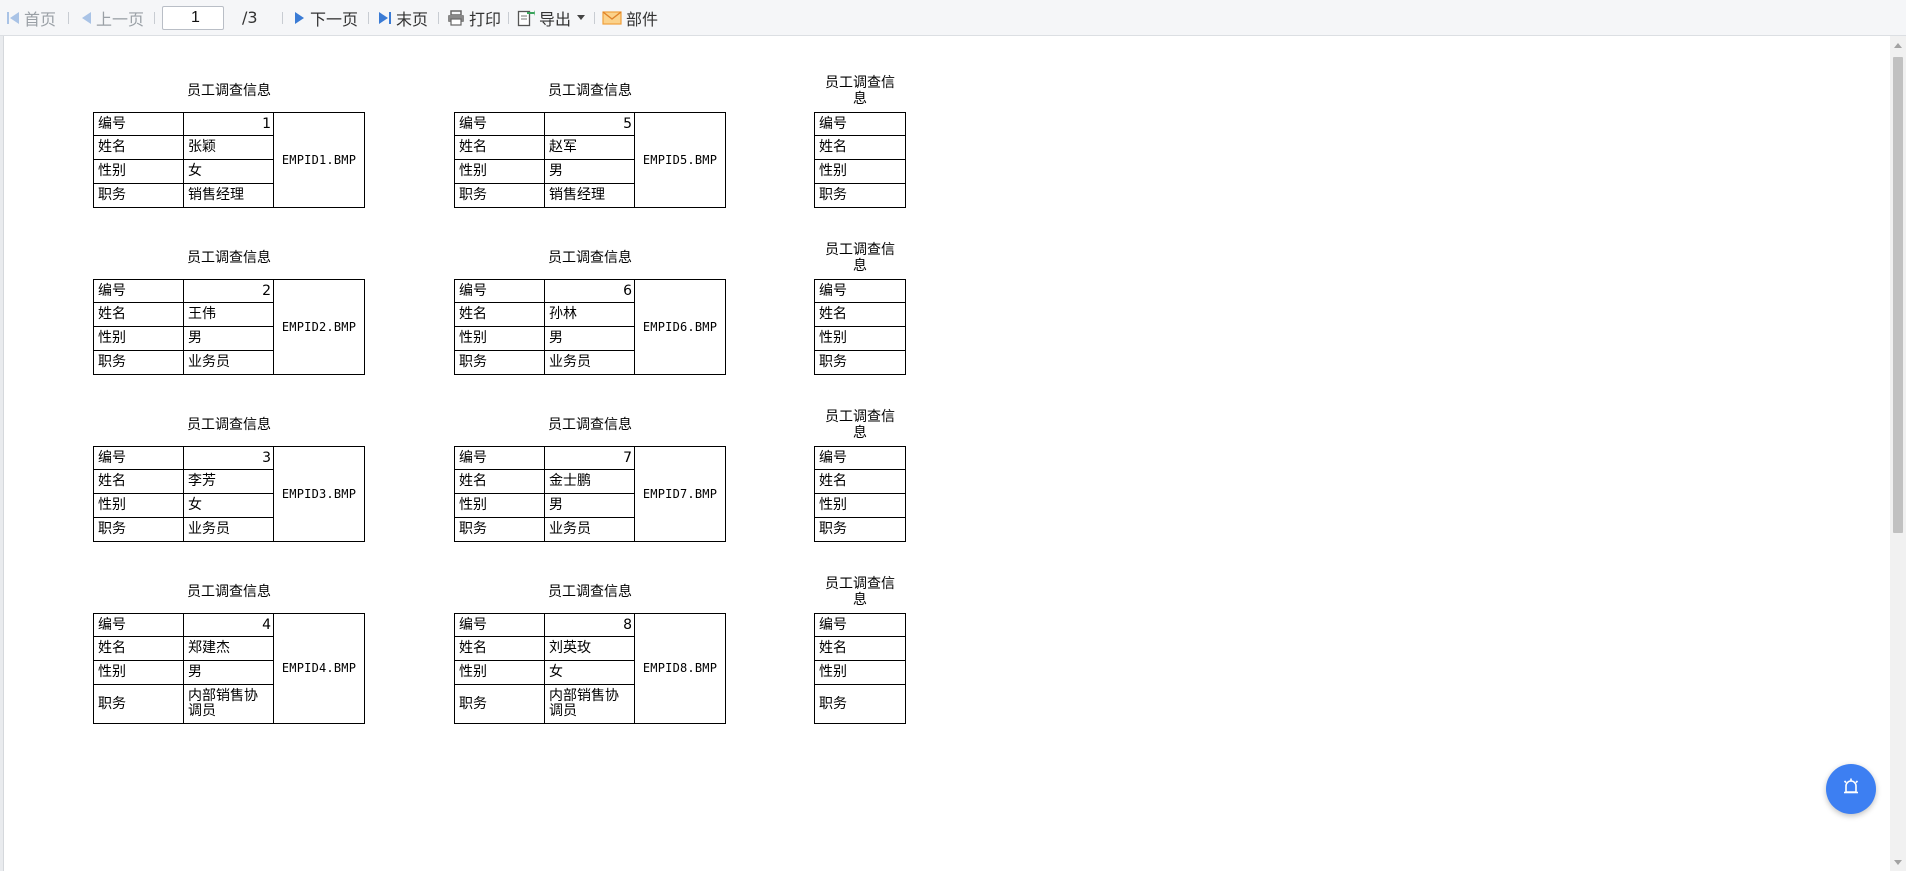  Describe the element at coordinates (1898, 45) in the screenshot. I see `scroll-up-arrow-icon` at that location.